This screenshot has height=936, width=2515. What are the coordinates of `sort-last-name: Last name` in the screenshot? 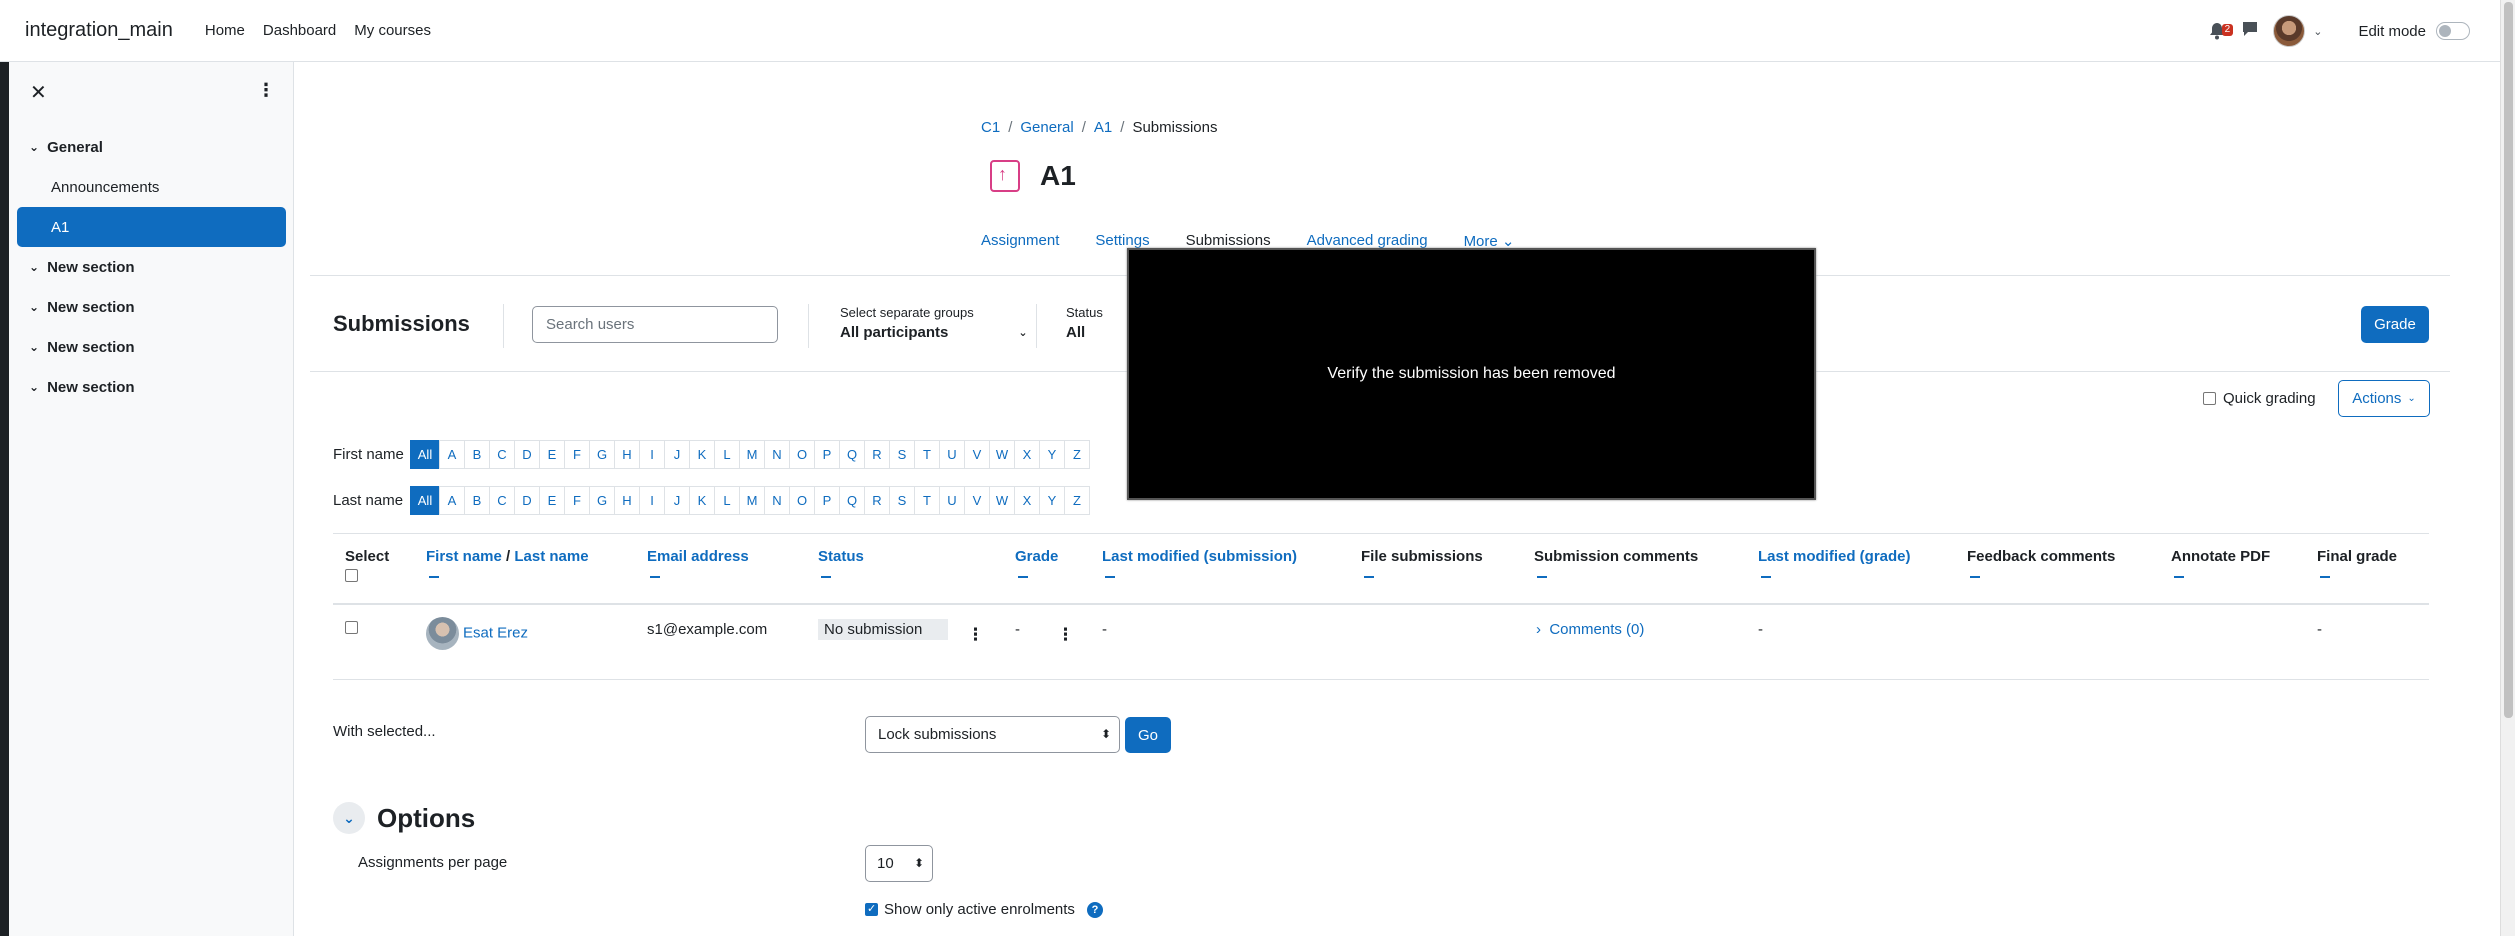 It's located at (551, 556).